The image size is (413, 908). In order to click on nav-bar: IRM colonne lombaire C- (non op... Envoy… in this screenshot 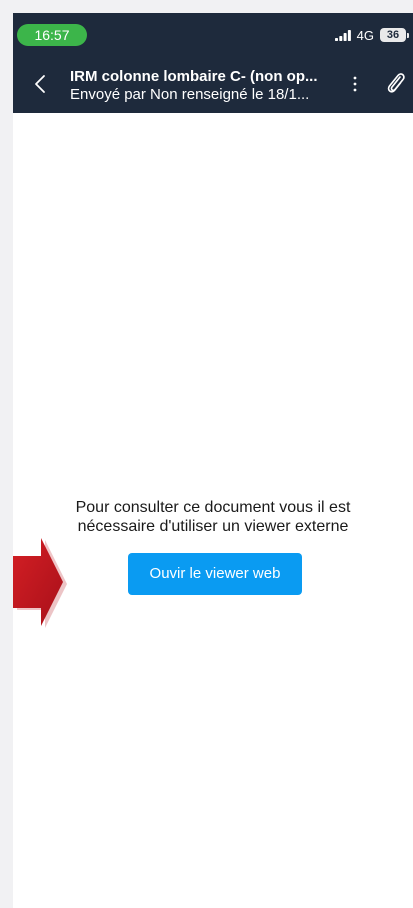, I will do `click(213, 83)`.